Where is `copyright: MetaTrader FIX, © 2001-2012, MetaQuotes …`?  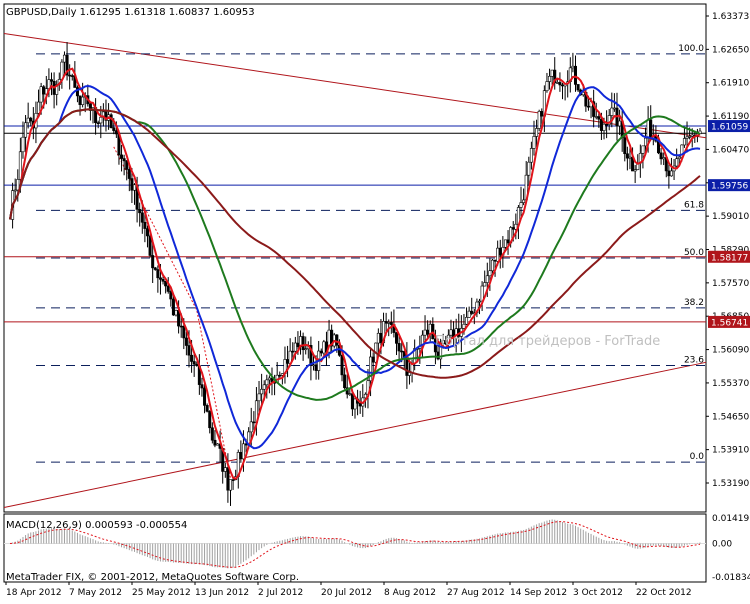 copyright: MetaTrader FIX, © 2001-2012, MetaQuotes … is located at coordinates (152, 577).